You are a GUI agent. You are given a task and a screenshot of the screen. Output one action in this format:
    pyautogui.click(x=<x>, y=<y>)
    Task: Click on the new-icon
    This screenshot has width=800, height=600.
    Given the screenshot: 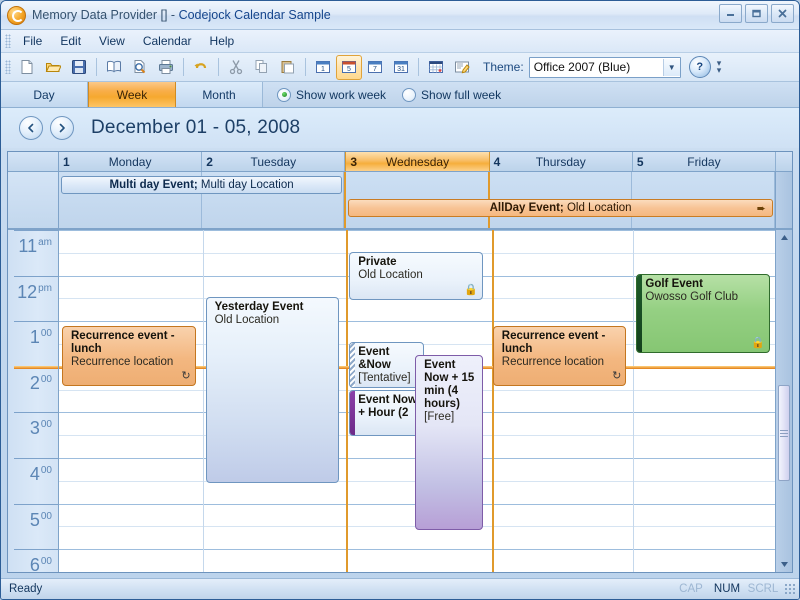 What is the action you would take?
    pyautogui.click(x=27, y=67)
    